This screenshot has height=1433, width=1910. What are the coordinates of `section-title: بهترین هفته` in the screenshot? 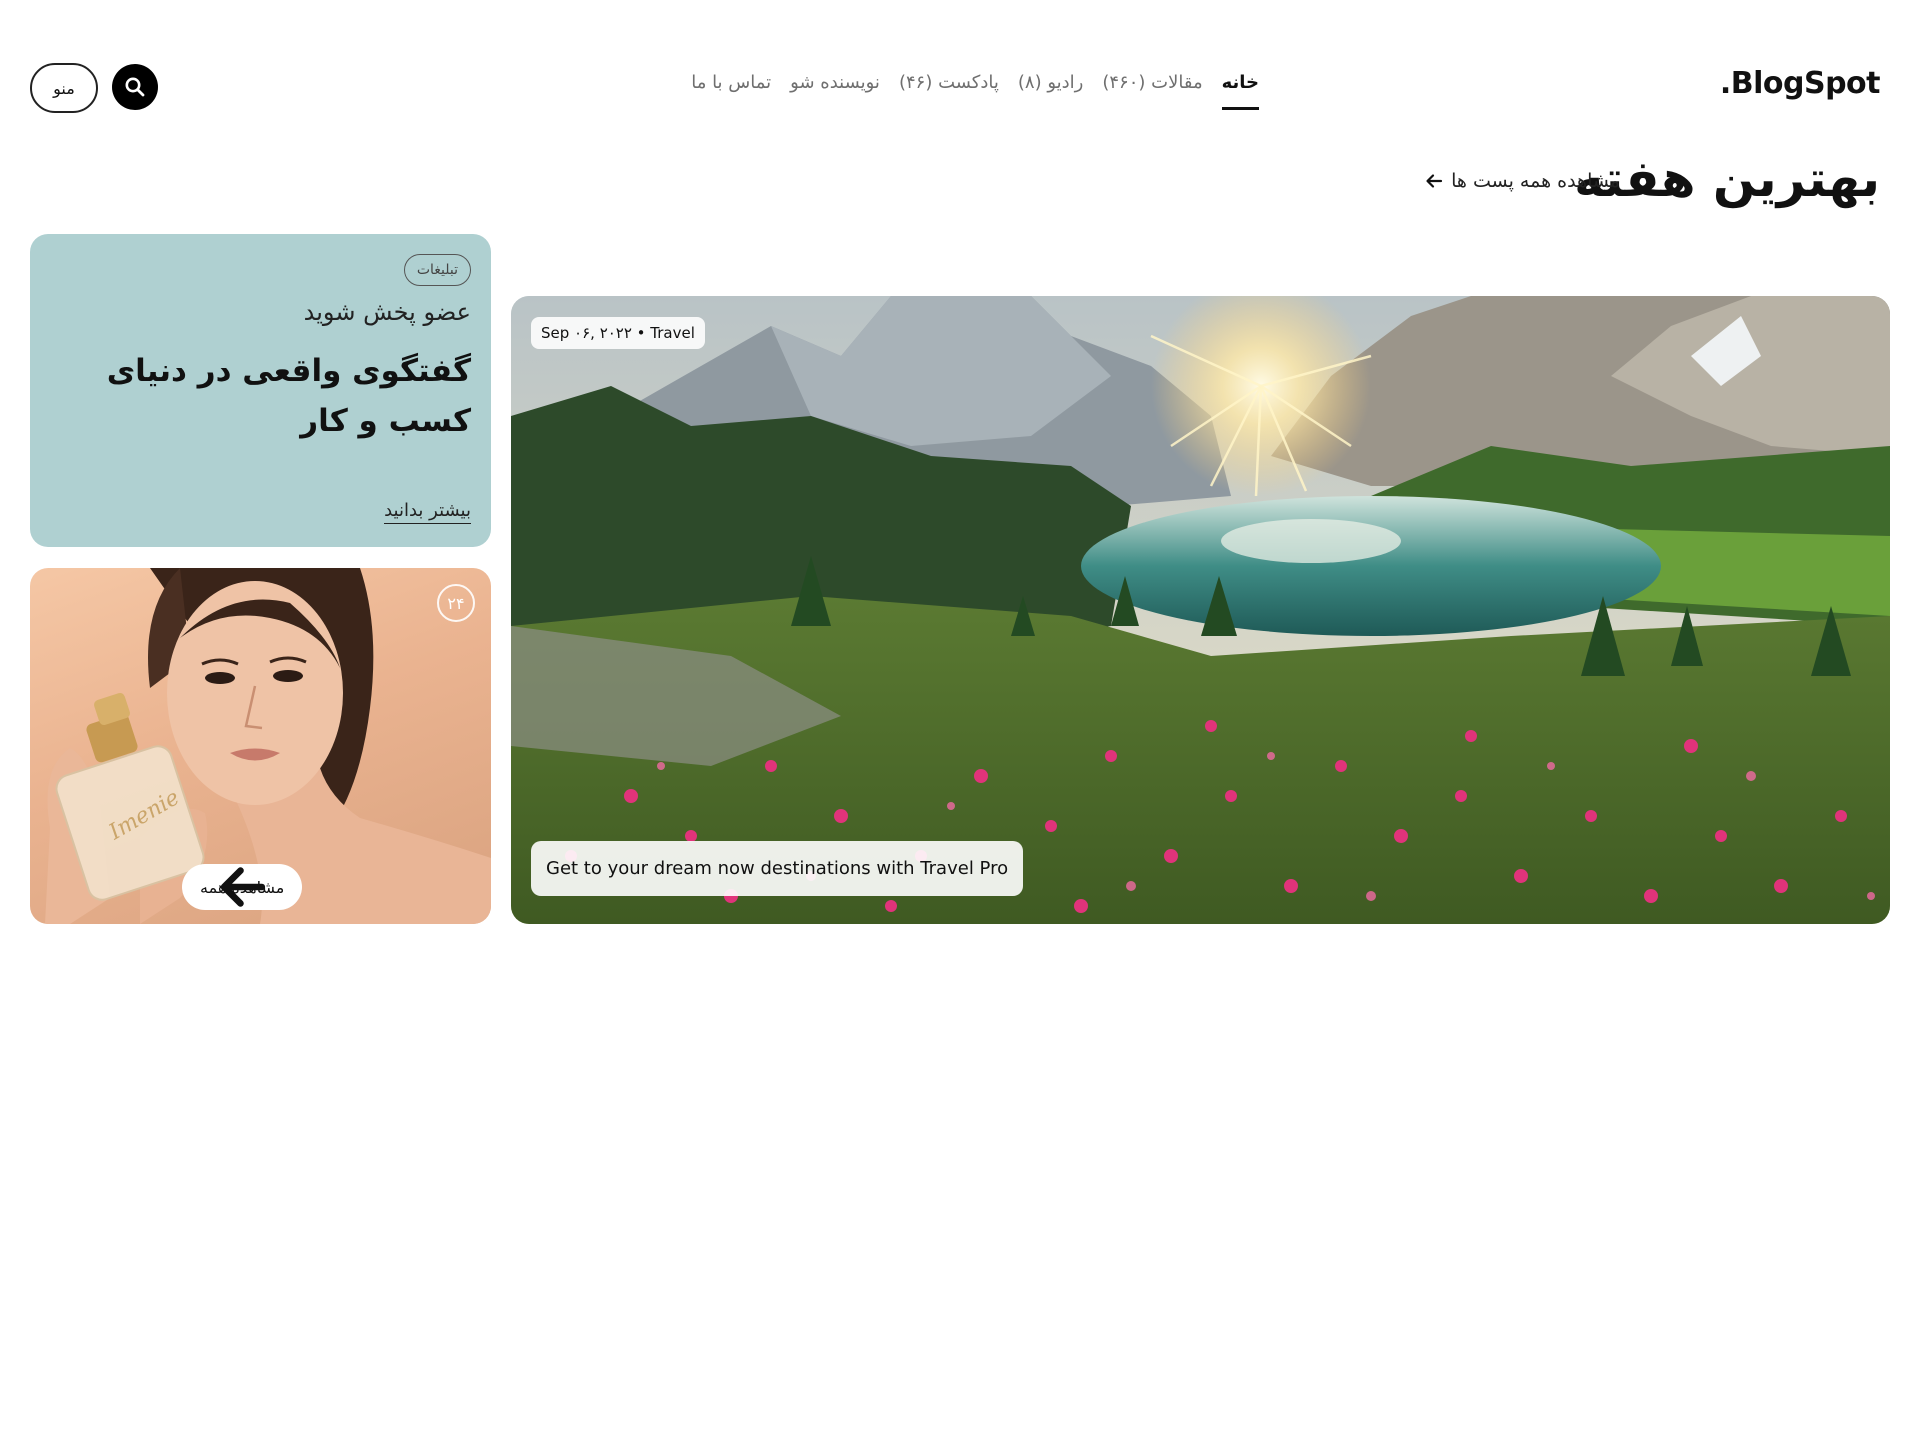 It's located at (1727, 179).